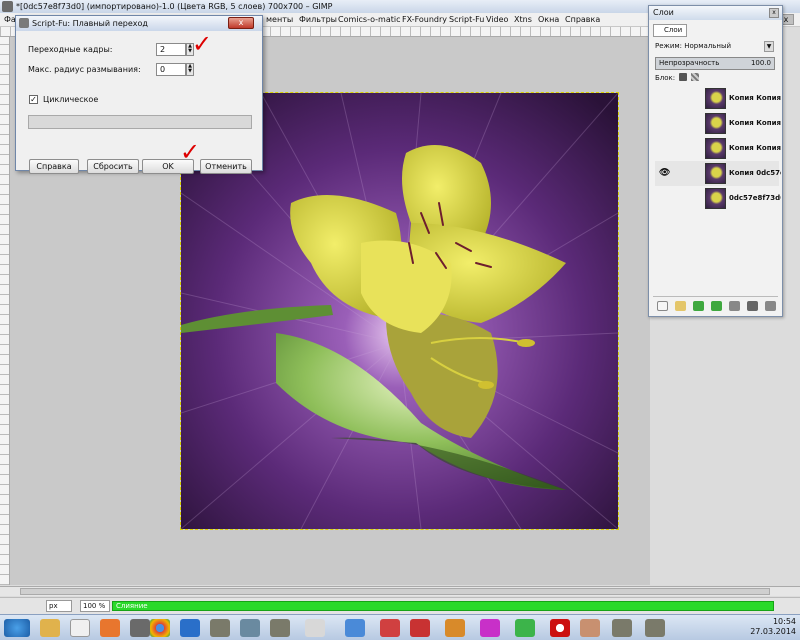  I want to click on lower-layer-icon, so click(716, 306).